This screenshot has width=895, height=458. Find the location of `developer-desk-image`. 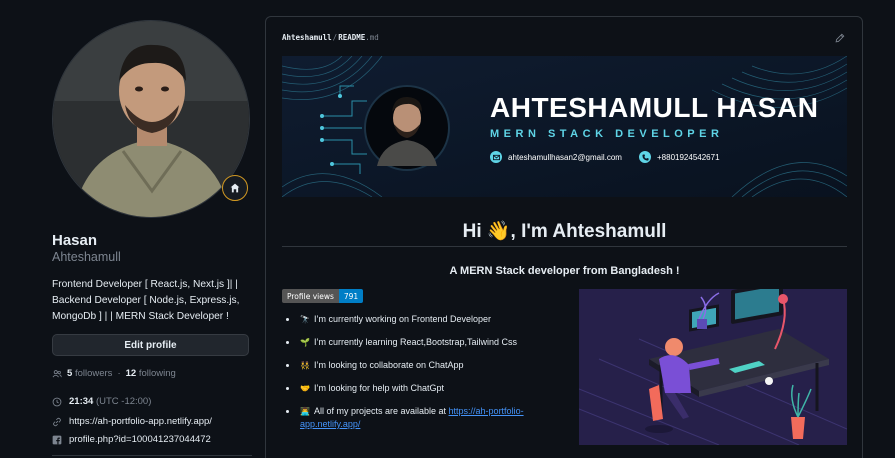

developer-desk-image is located at coordinates (713, 367).